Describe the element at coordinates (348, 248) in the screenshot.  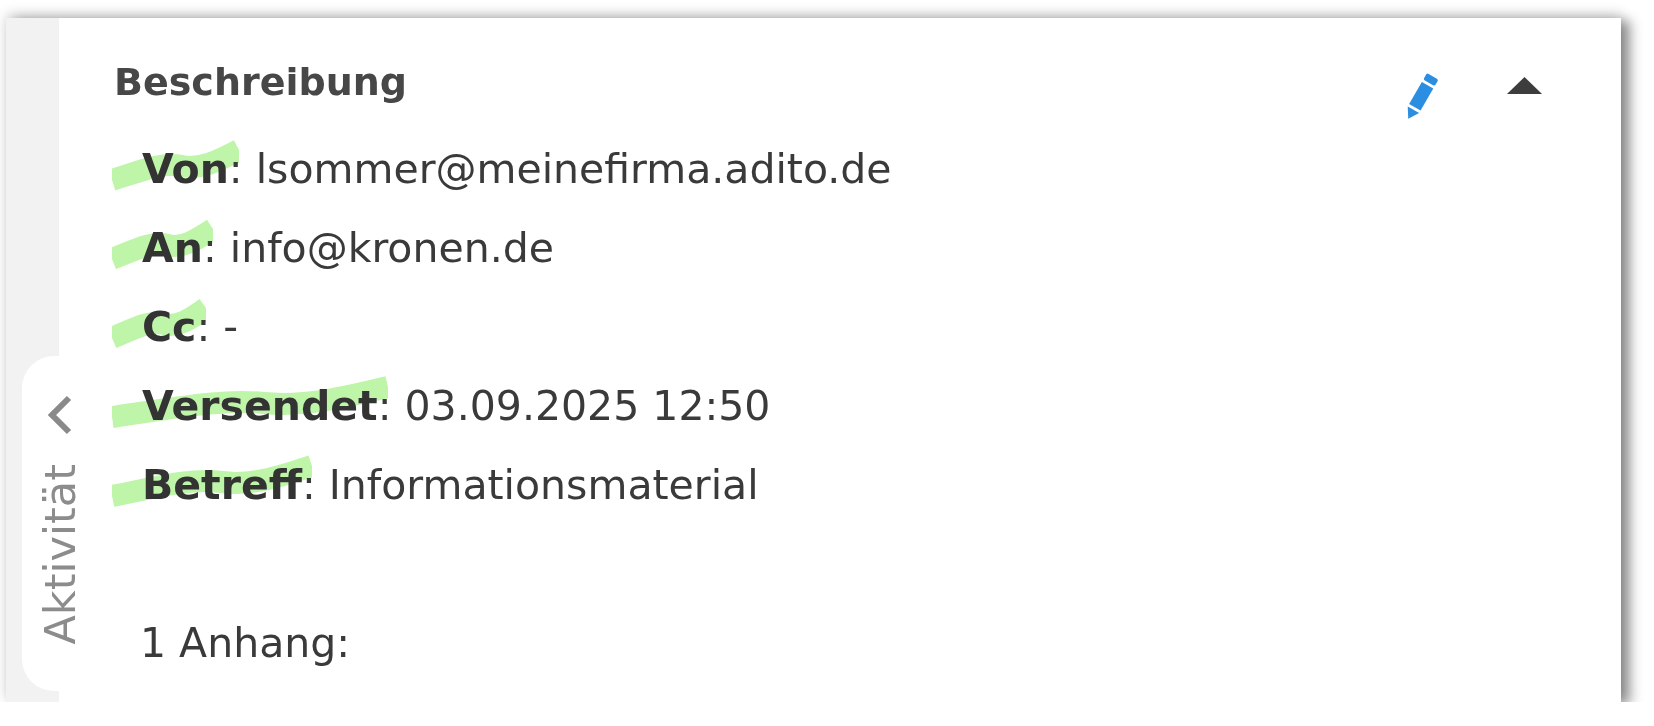
I see `detail-line: An: info@kronen.de` at that location.